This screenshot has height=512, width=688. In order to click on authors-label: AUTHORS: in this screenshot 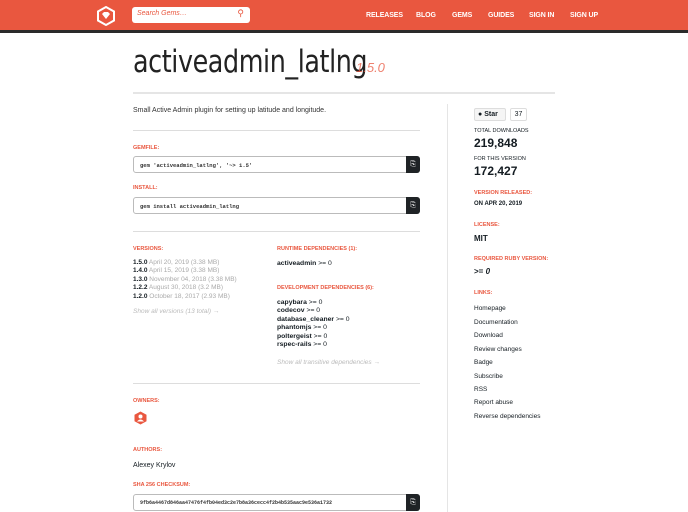, I will do `click(148, 450)`.